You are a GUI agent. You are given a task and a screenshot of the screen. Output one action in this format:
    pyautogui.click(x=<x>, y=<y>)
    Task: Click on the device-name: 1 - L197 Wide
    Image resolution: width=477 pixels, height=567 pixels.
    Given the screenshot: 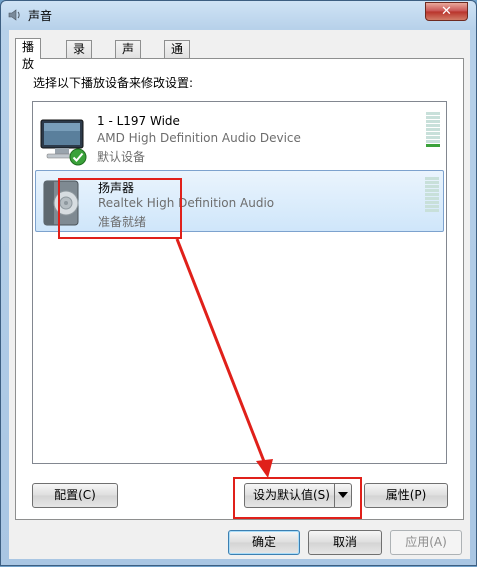 What is the action you would take?
    pyautogui.click(x=138, y=121)
    